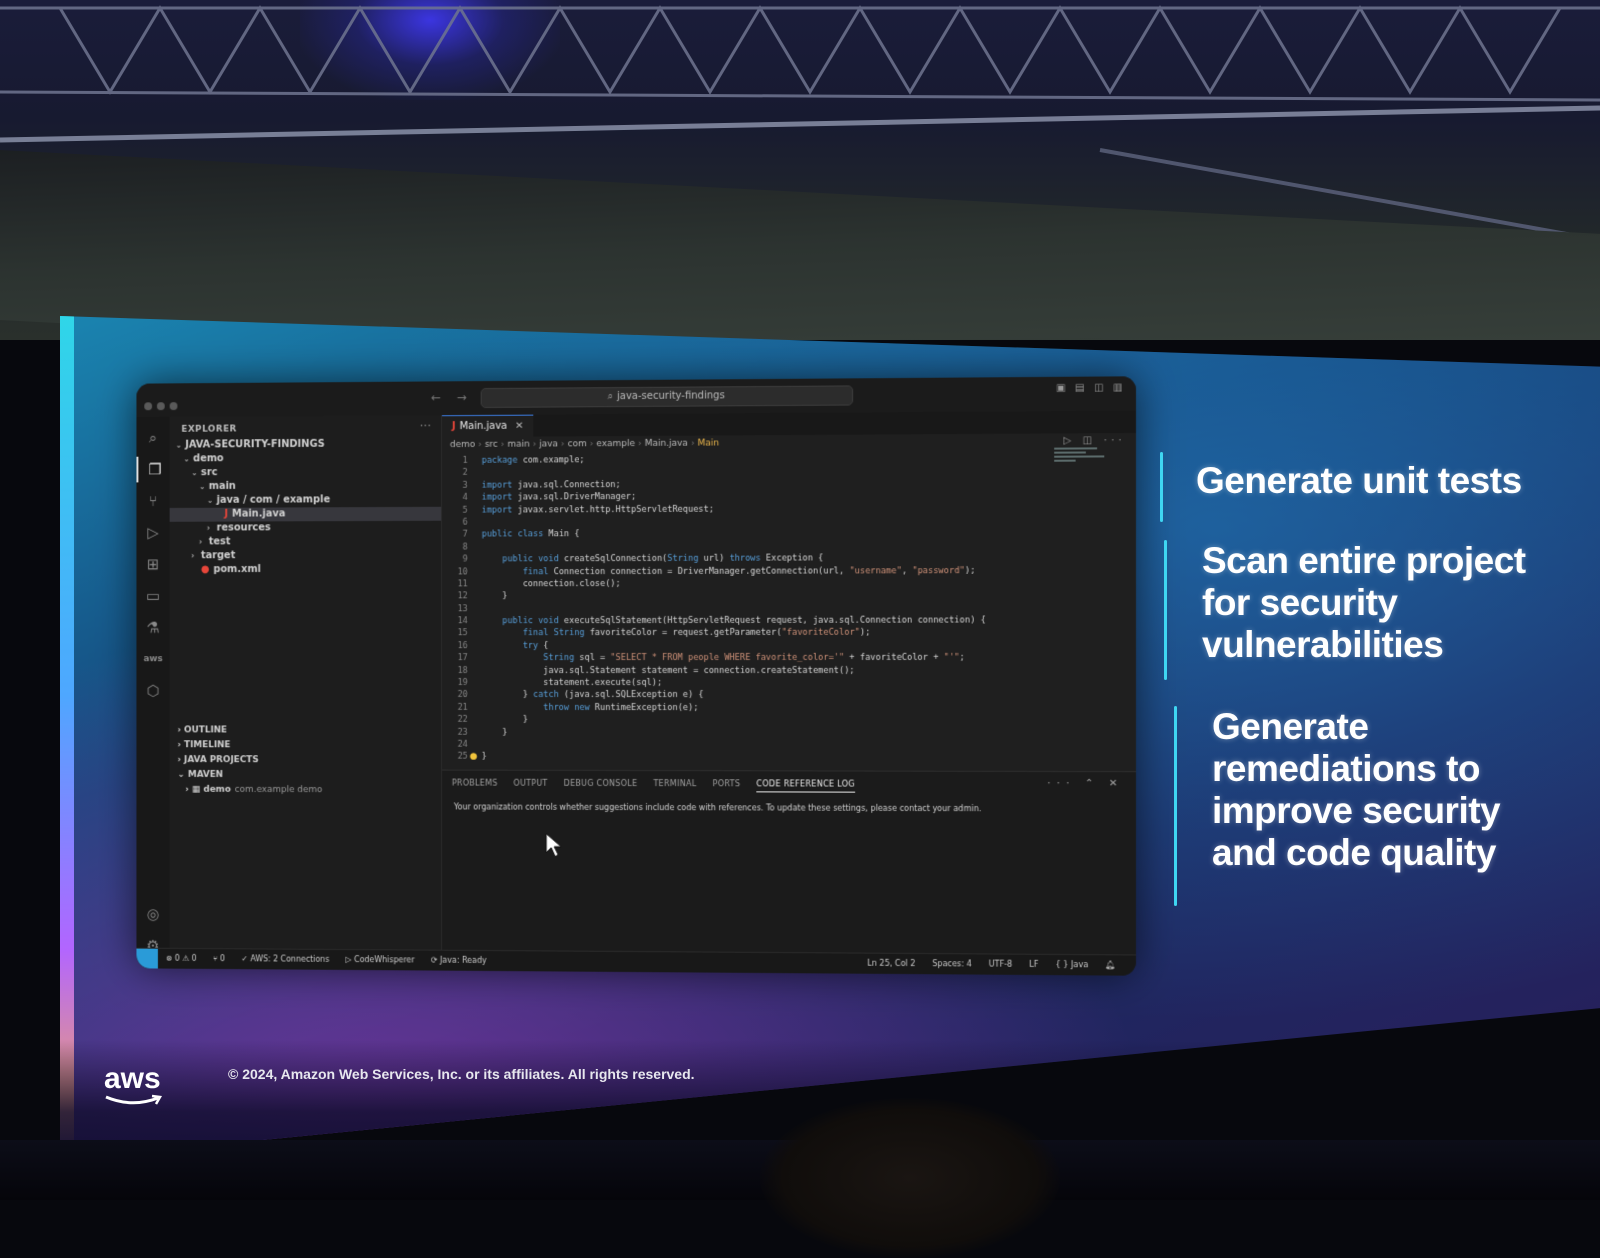  I want to click on remote-explorer-icon: ▭, so click(152, 596).